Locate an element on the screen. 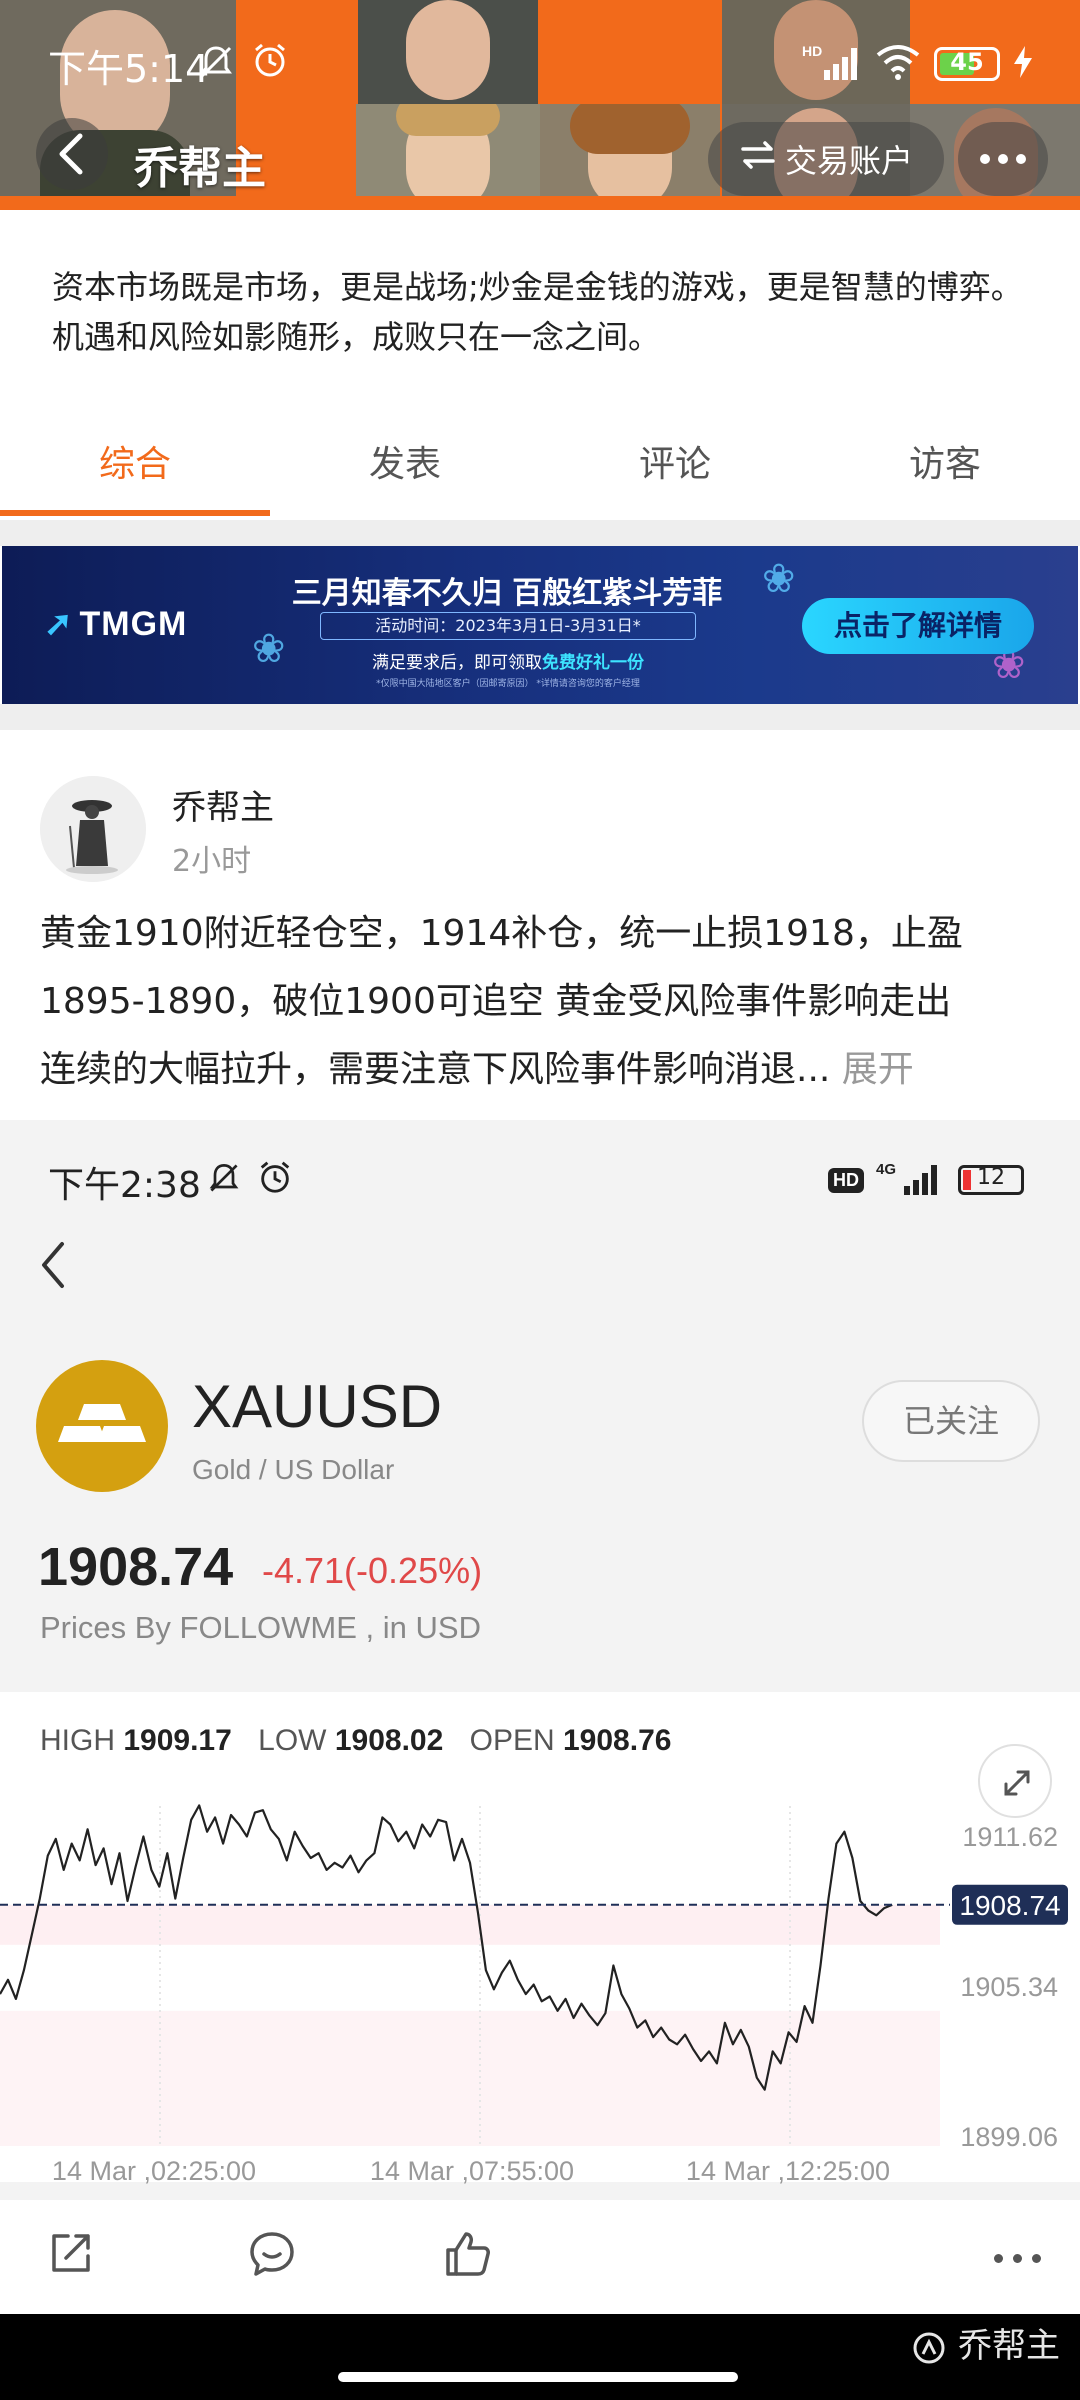 The width and height of the screenshot is (1080, 2400). y-tick-label: 1911.62 is located at coordinates (1010, 1837).